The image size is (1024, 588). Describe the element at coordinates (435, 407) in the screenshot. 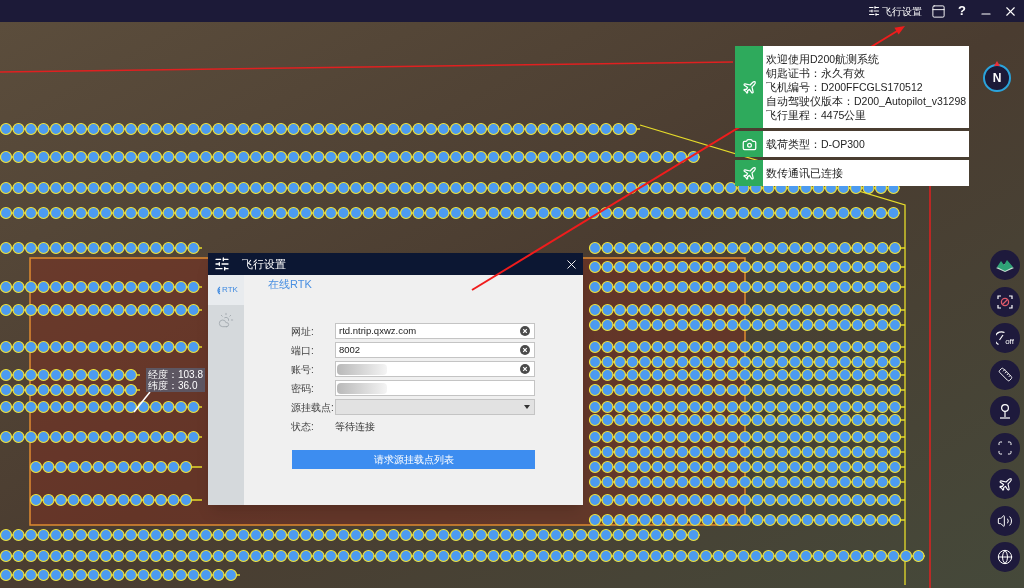

I see `dropdown-field` at that location.